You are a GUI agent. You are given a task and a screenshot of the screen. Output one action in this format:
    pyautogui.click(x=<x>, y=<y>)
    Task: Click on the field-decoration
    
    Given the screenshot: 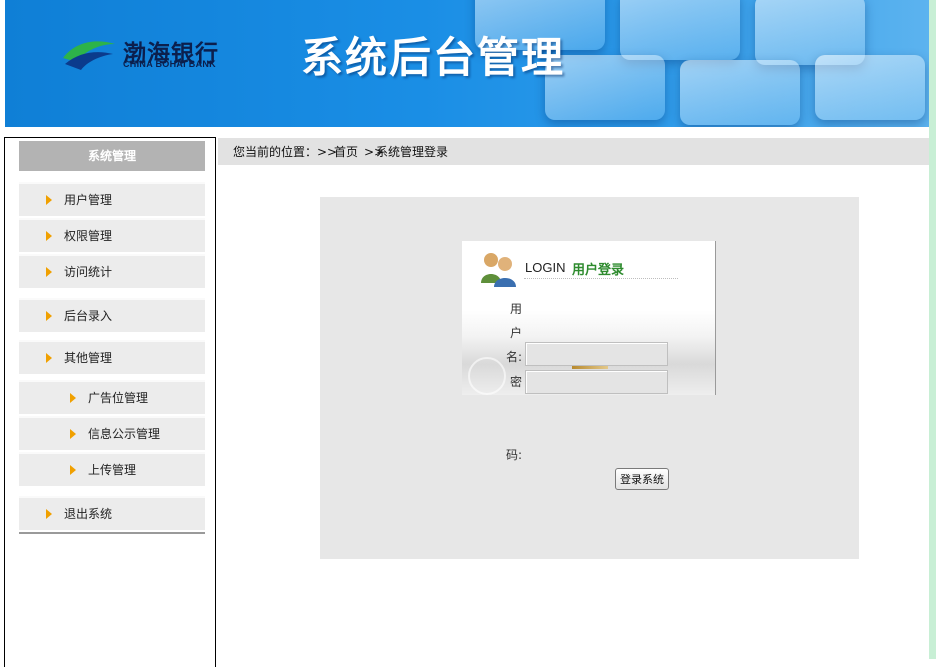 What is the action you would take?
    pyautogui.click(x=590, y=367)
    